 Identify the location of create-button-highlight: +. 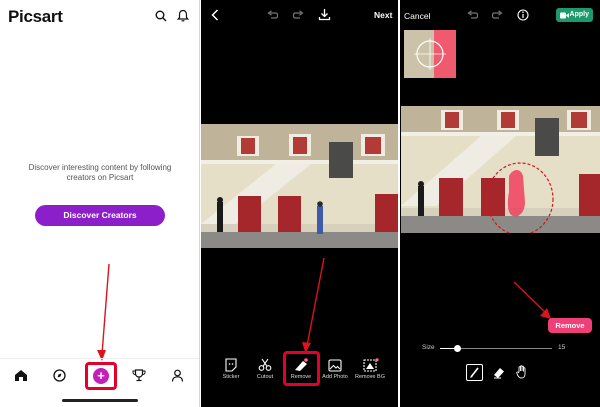
(101, 376).